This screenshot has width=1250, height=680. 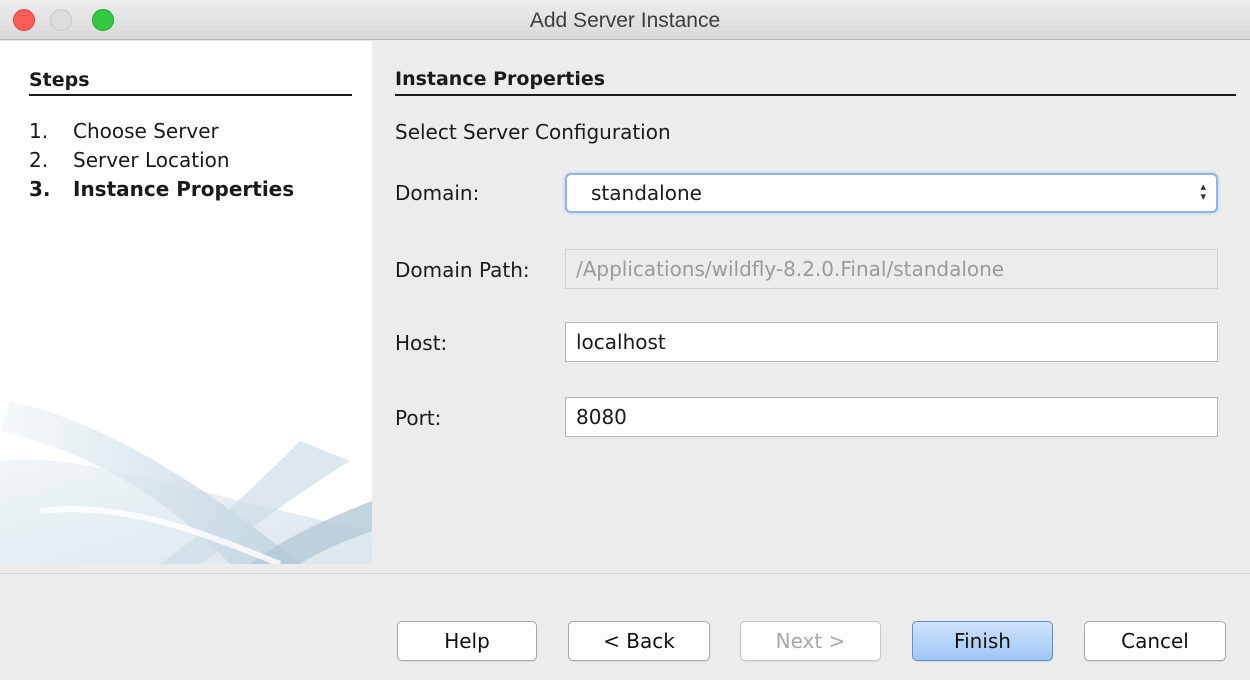 I want to click on host-value: localhost, so click(x=621, y=342).